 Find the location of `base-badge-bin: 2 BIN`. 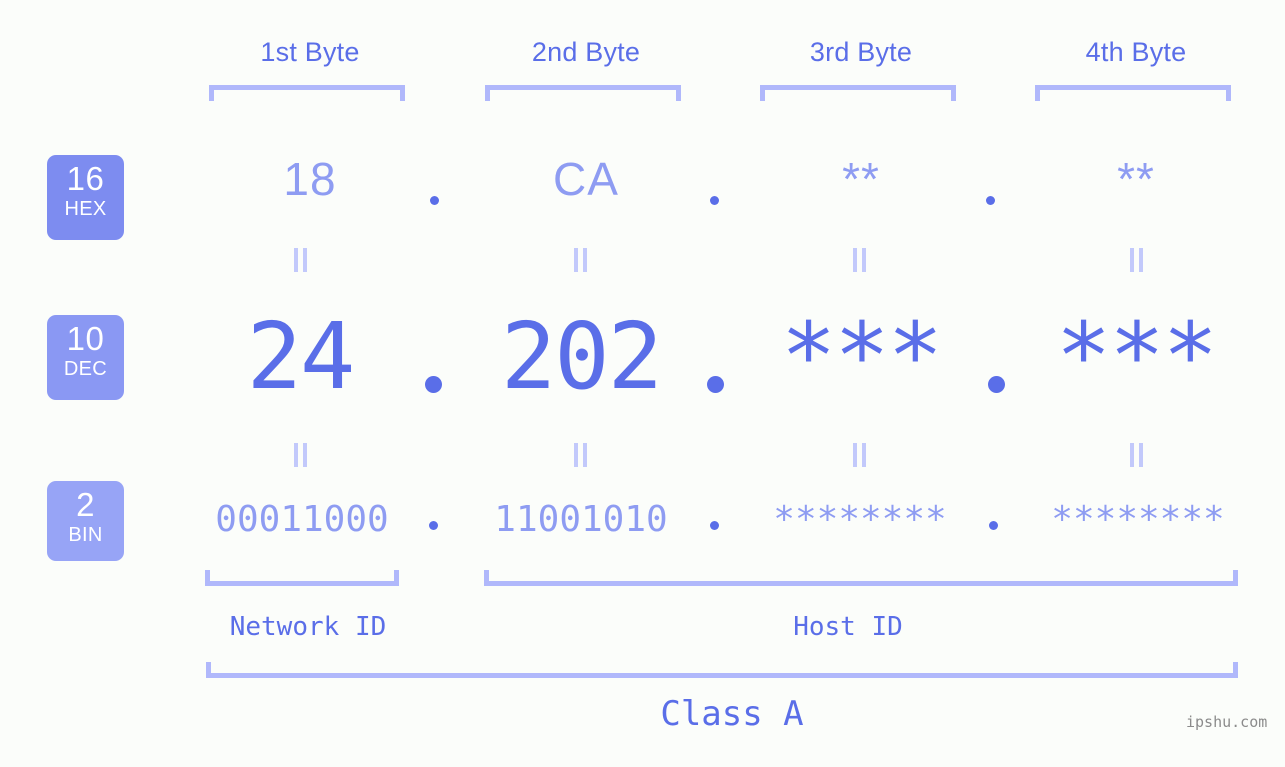

base-badge-bin: 2 BIN is located at coordinates (85, 521).